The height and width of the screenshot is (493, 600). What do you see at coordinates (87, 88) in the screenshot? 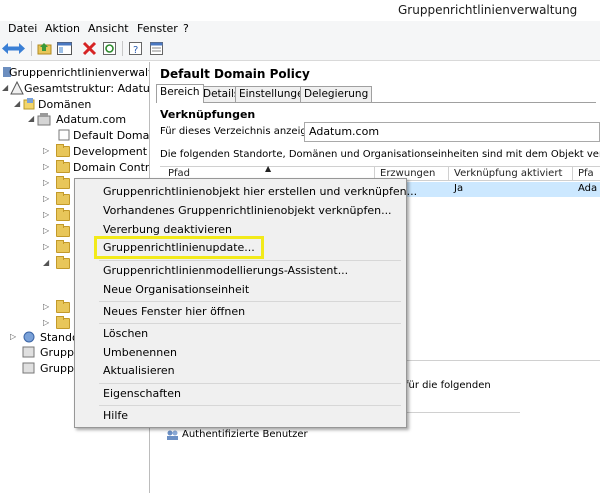
I see `tree-label: Gesamtstruktur: Adatum.c` at bounding box center [87, 88].